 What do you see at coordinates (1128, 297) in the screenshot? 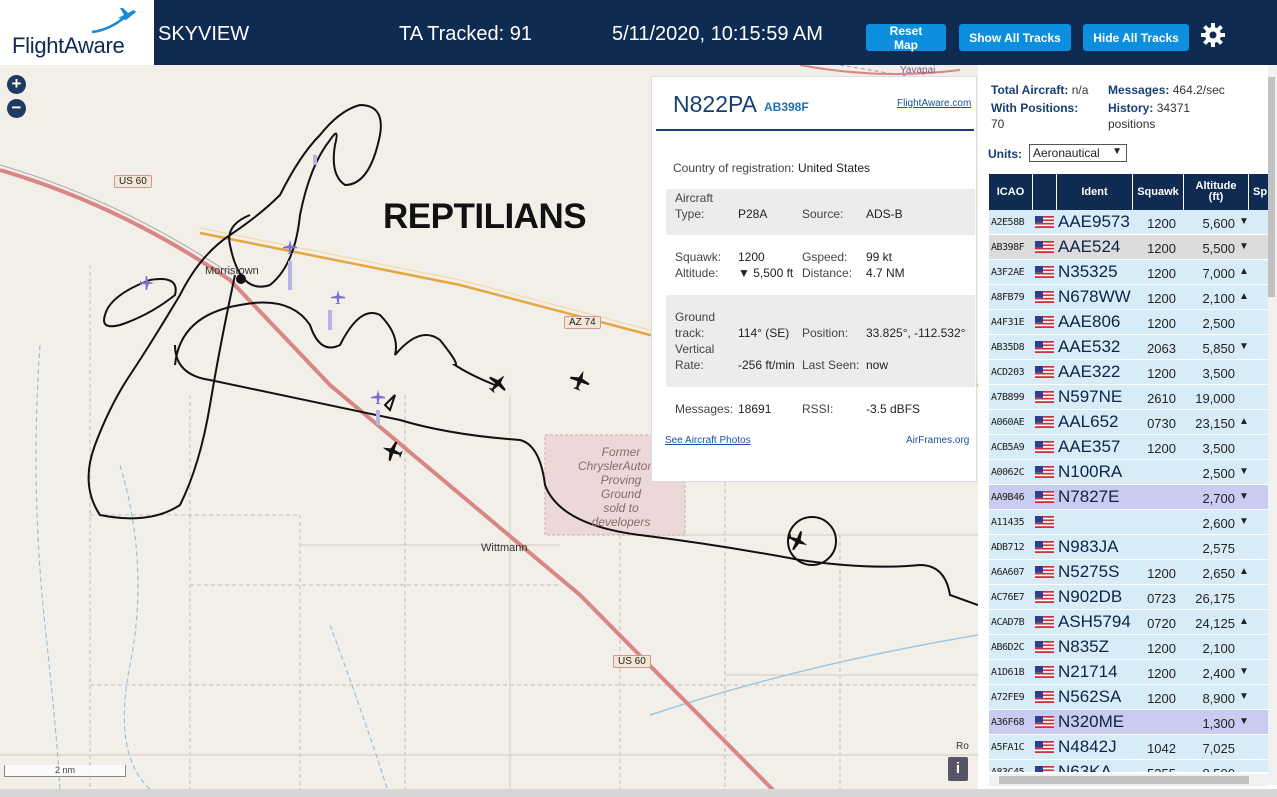
I see `table-row: A8FB79 N678WW 1200 2,100 ▲` at bounding box center [1128, 297].